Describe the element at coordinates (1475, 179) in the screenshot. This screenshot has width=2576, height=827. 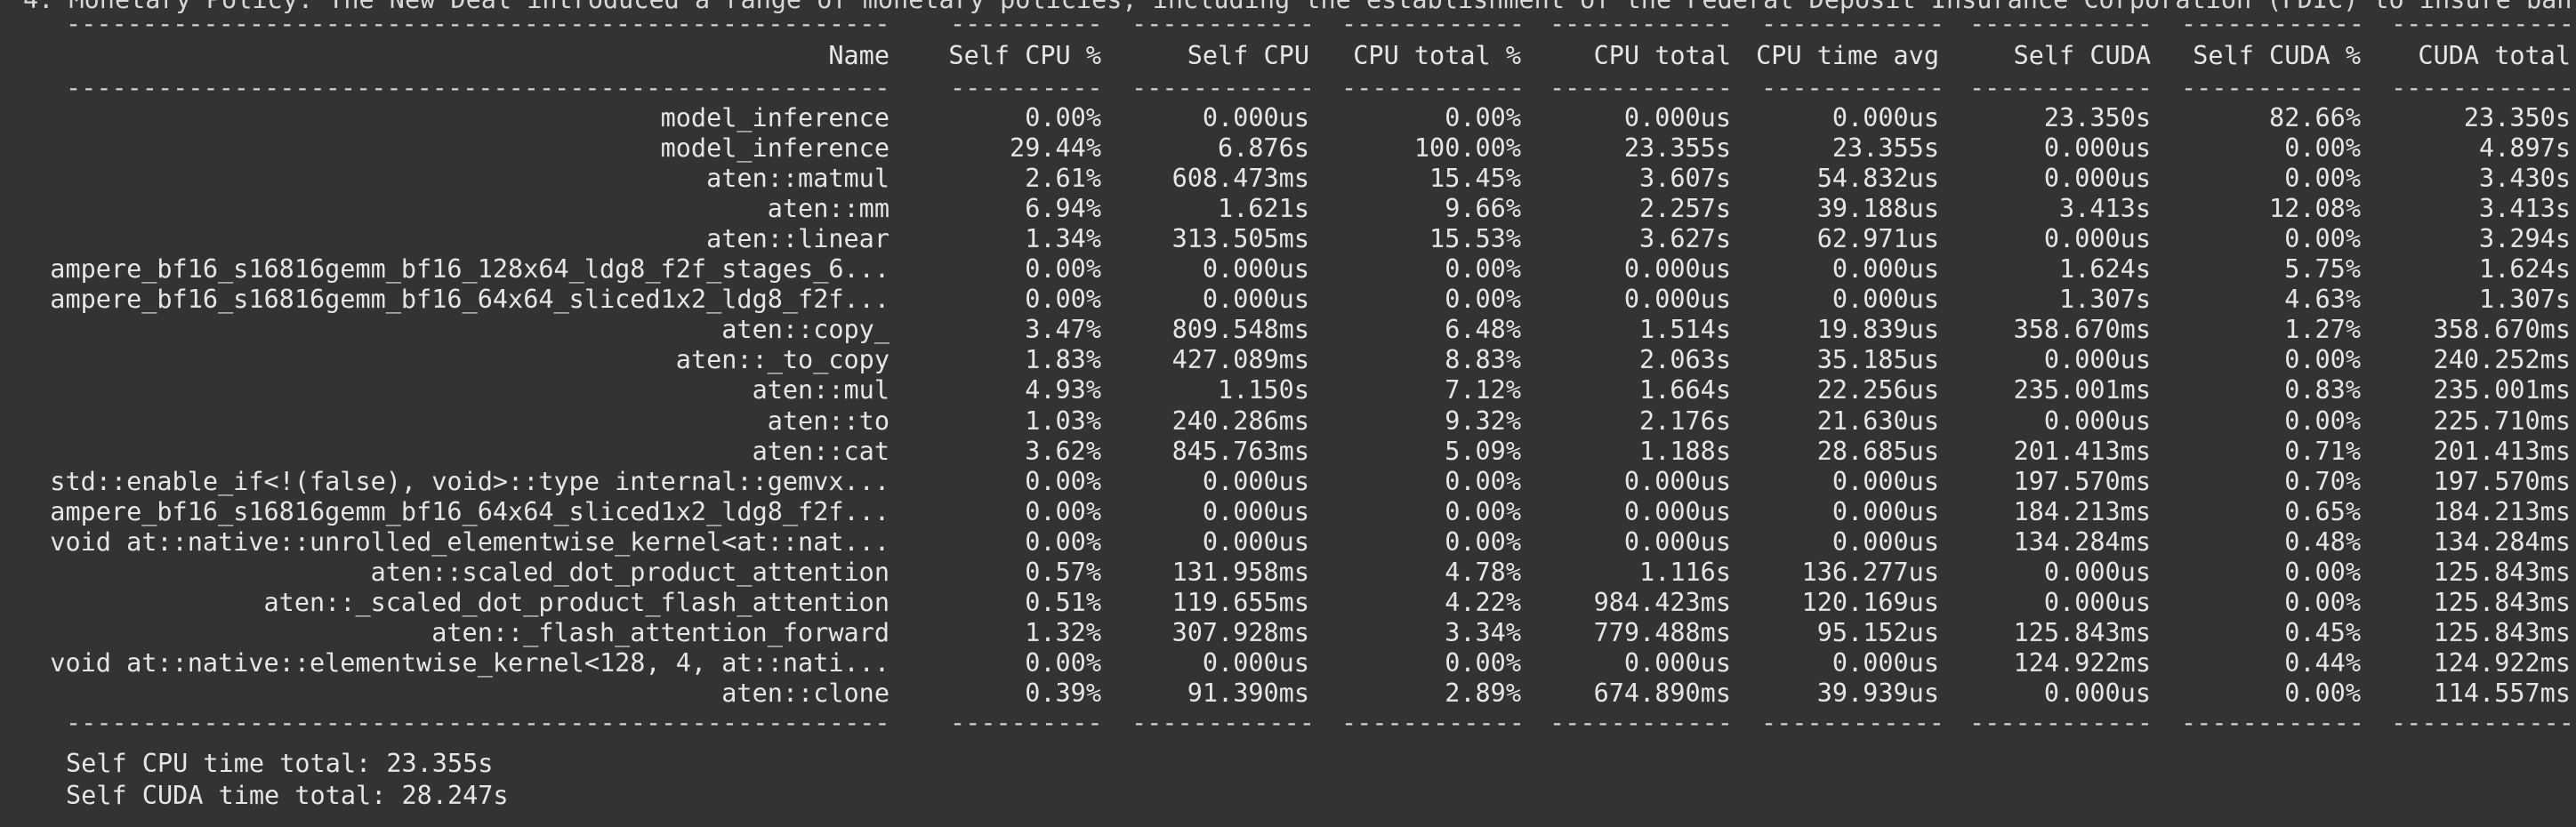
I see `cpu-total-percent: 15.45%` at that location.